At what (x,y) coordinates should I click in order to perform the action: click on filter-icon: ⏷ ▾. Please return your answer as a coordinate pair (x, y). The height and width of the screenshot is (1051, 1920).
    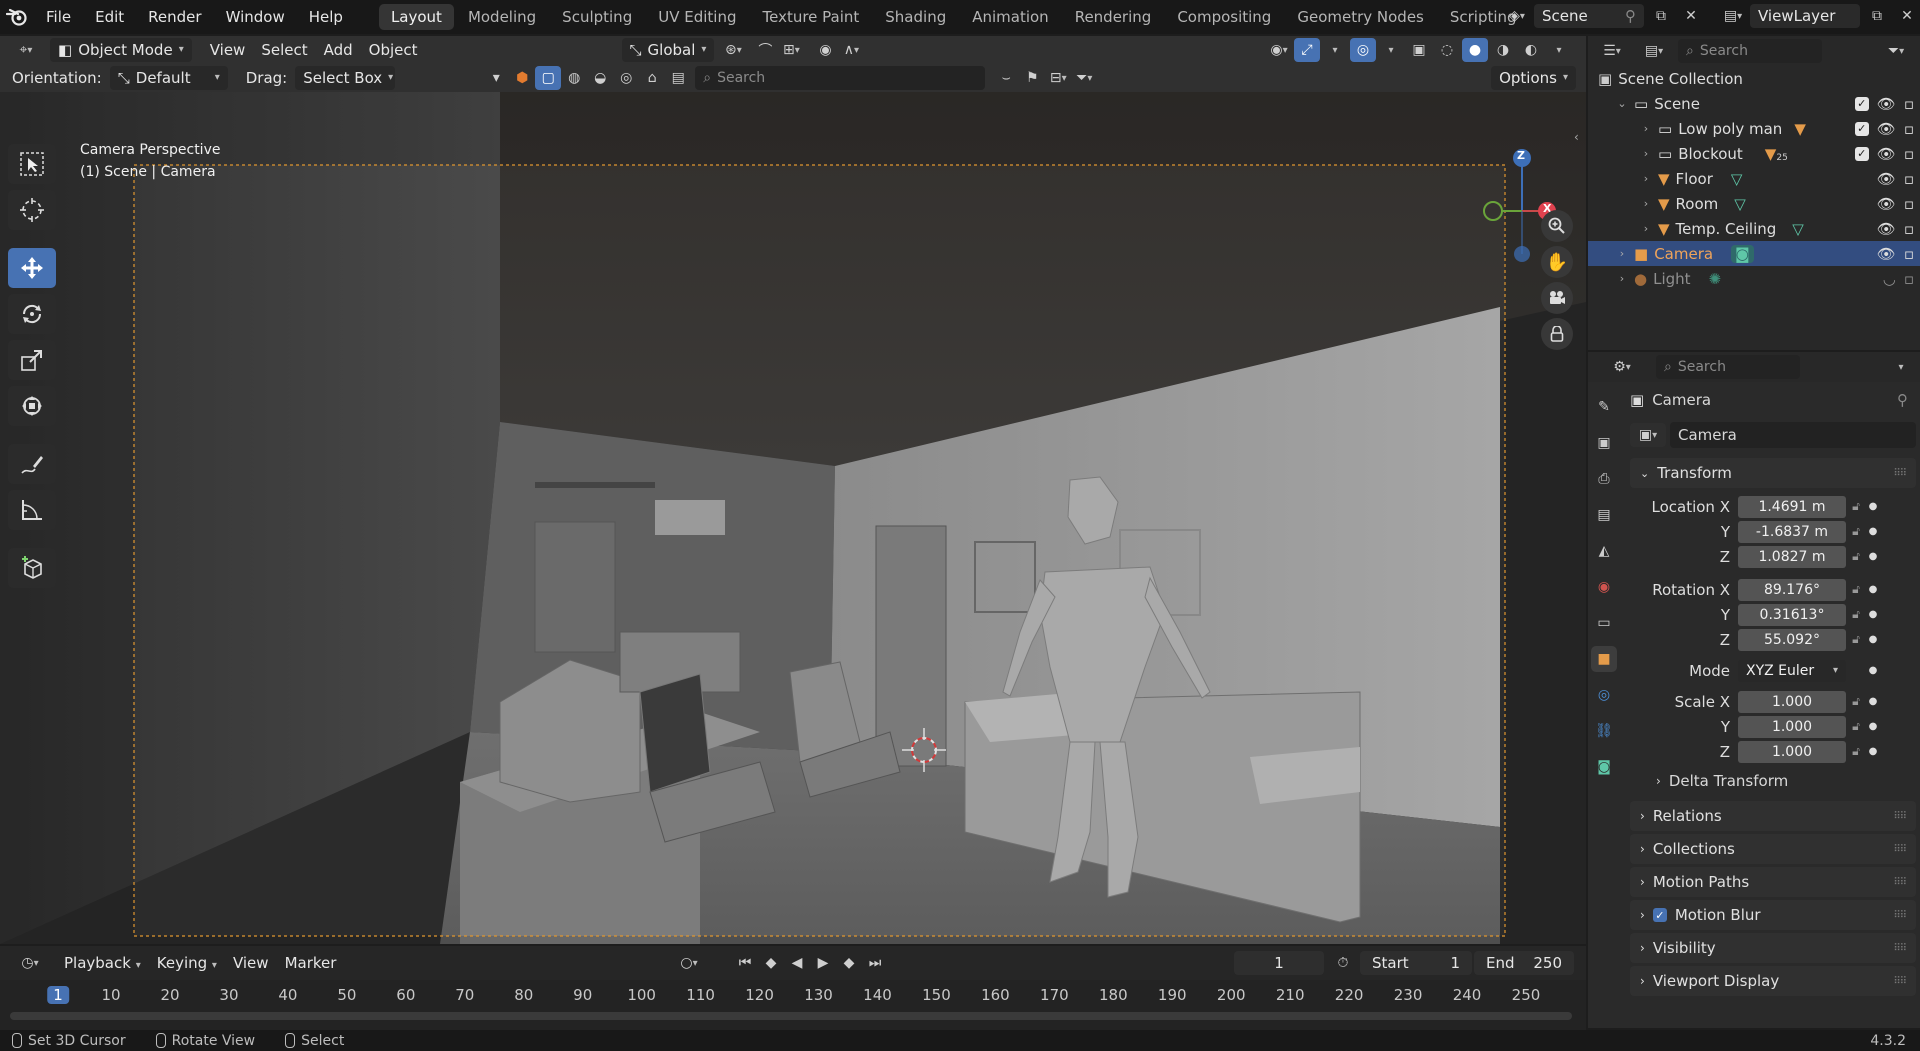
    Looking at the image, I should click on (1084, 78).